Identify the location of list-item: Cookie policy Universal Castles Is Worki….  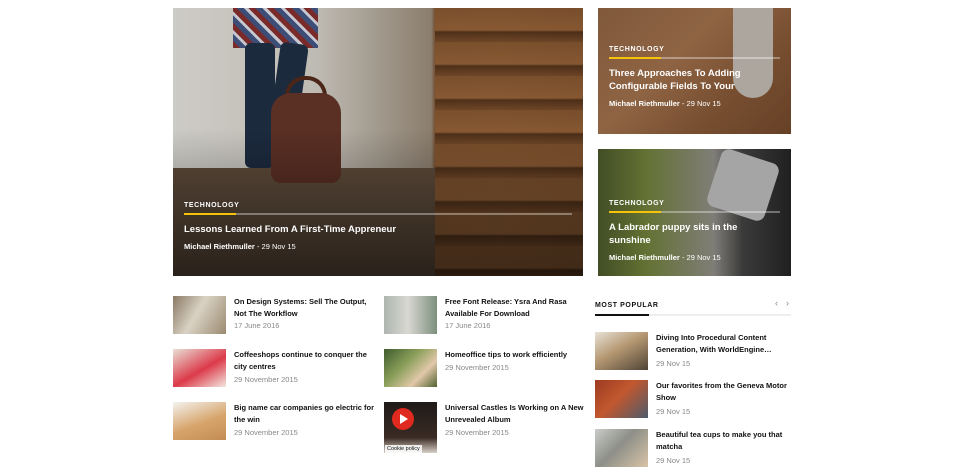
(484, 428).